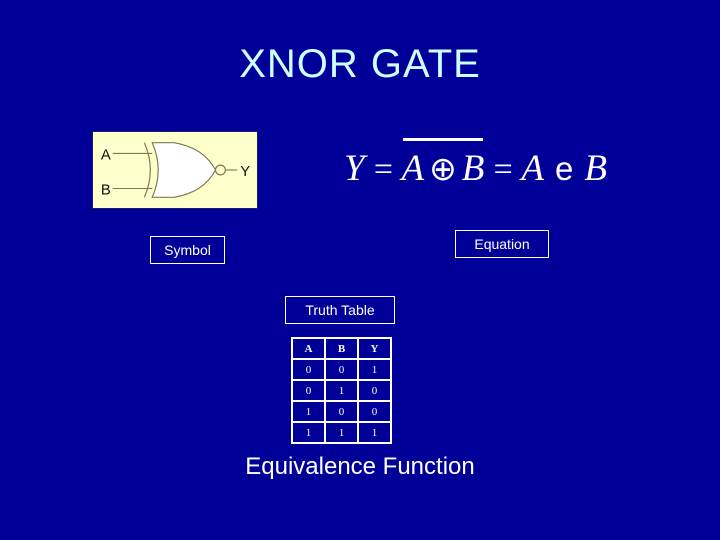 This screenshot has width=720, height=540. What do you see at coordinates (245, 172) in the screenshot?
I see `output-y-label: Y` at bounding box center [245, 172].